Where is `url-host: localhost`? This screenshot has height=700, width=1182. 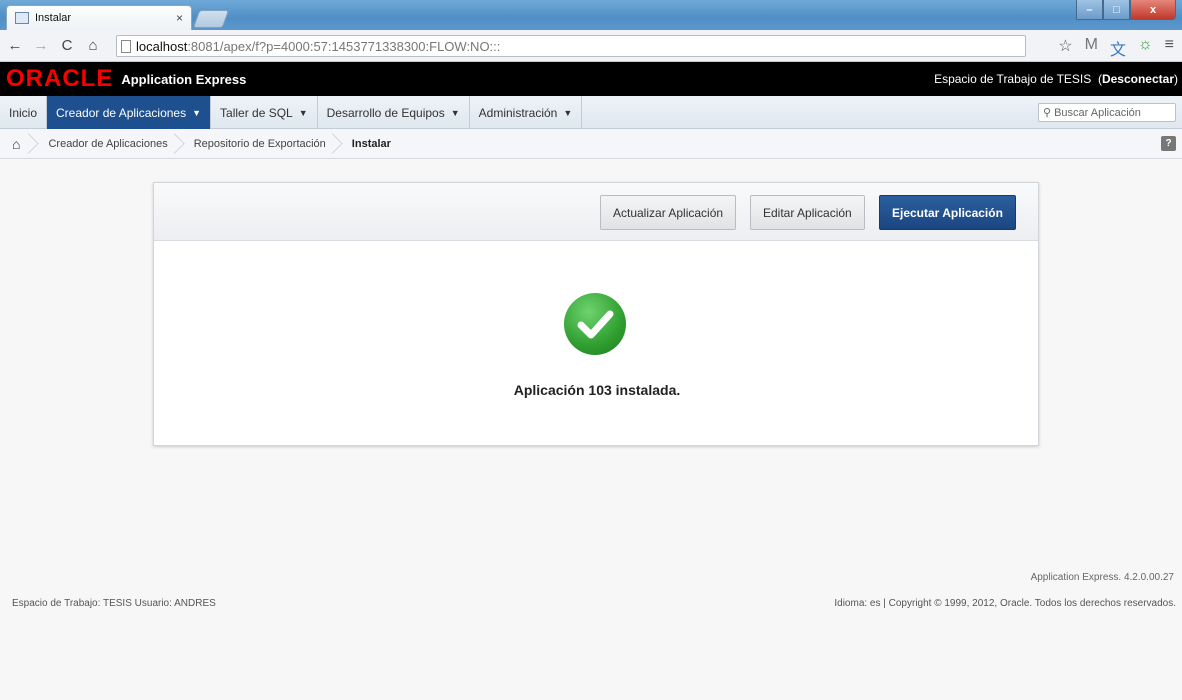
url-host: localhost is located at coordinates (162, 46).